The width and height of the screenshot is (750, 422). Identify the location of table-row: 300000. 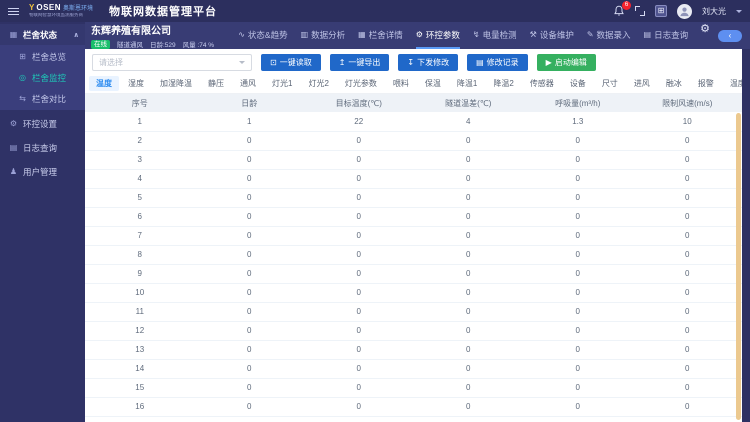
(413, 160).